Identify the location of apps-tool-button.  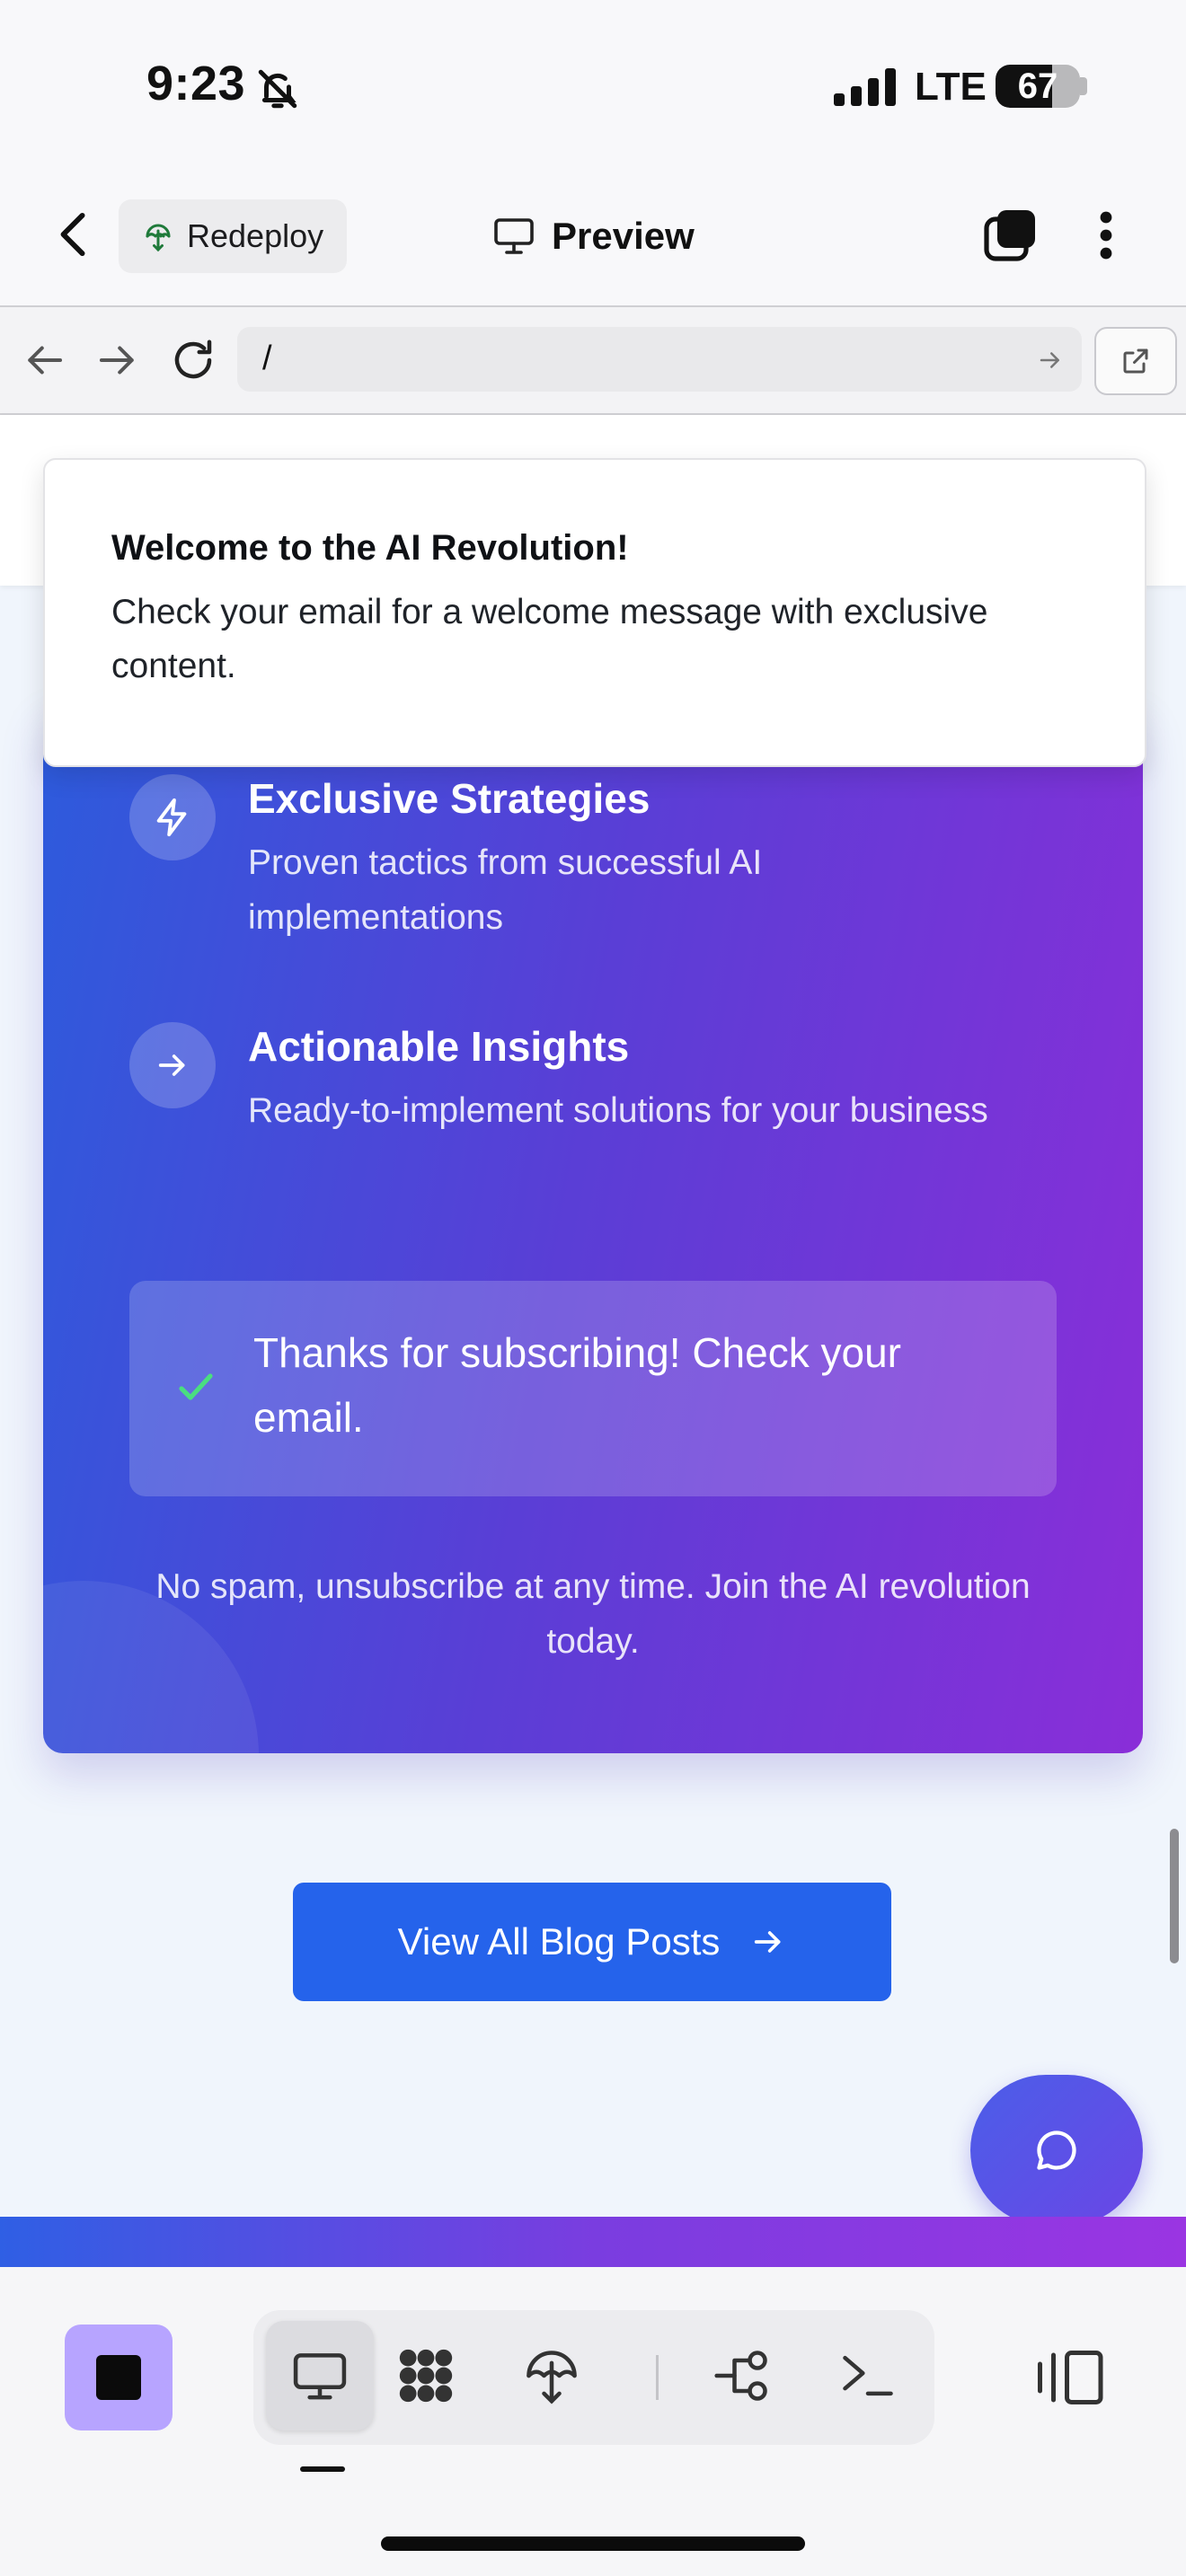
(426, 2375).